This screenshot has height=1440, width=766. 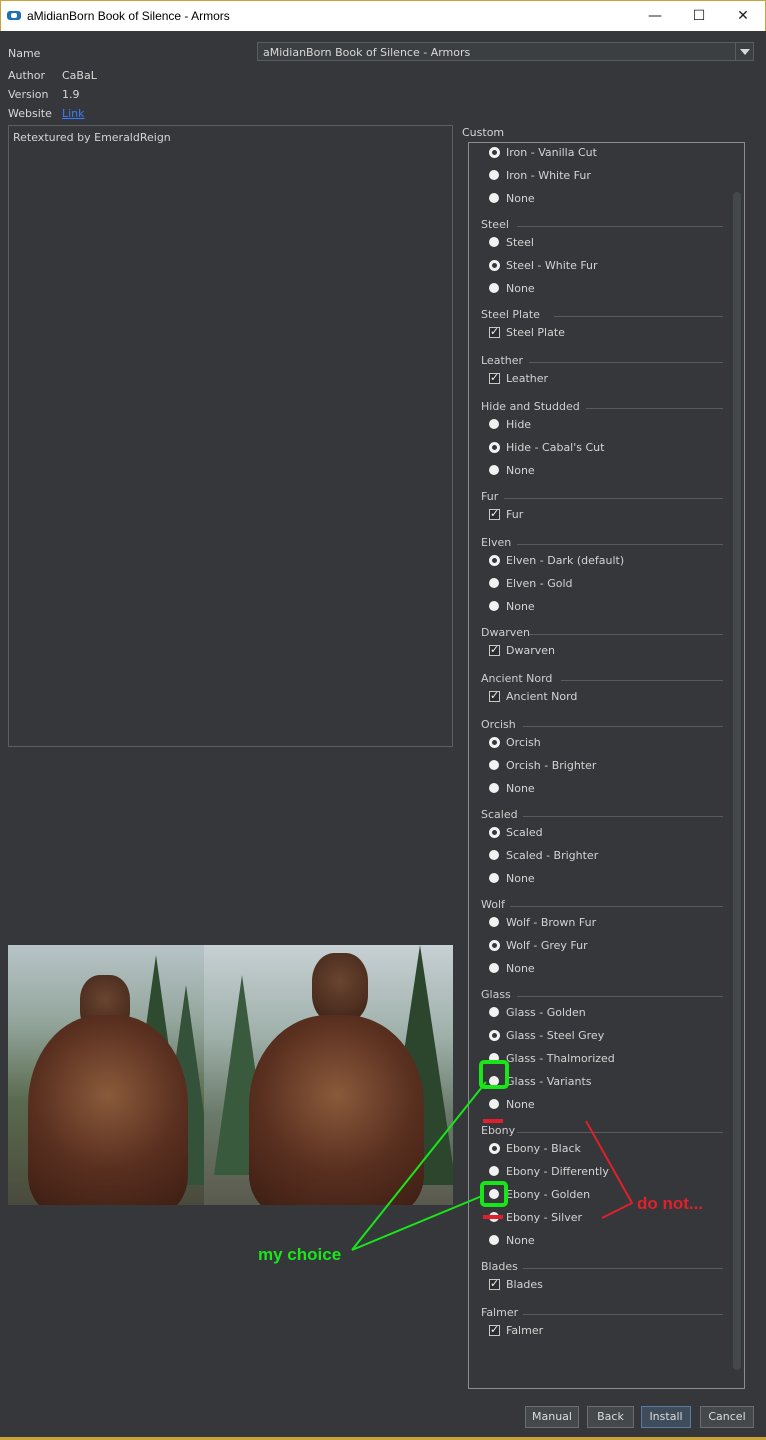 I want to click on bracket-mark, so click(x=609, y=1169).